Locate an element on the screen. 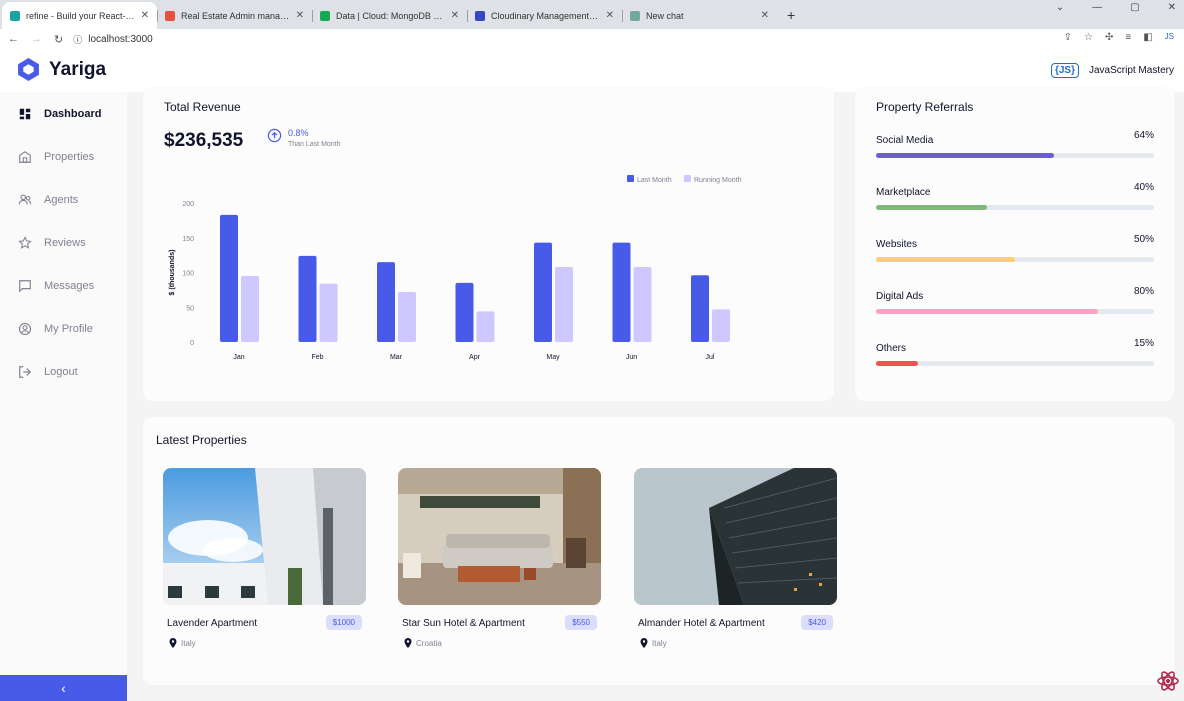  property-card: Lavender Apartment $1000 Italy is located at coordinates (264, 558).